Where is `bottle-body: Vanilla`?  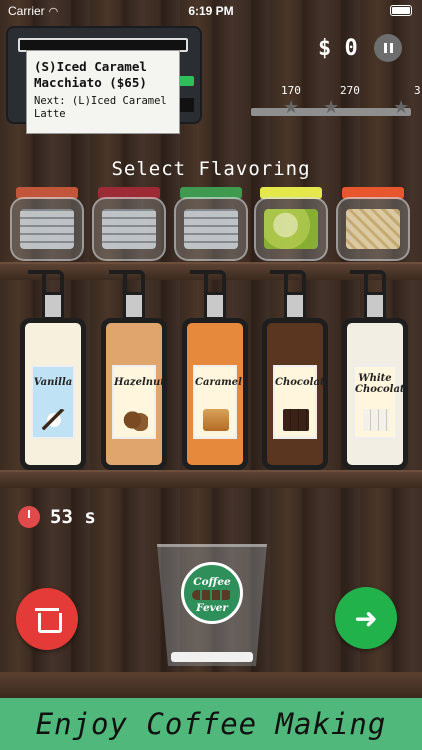
bottle-body: Vanilla is located at coordinates (53, 394).